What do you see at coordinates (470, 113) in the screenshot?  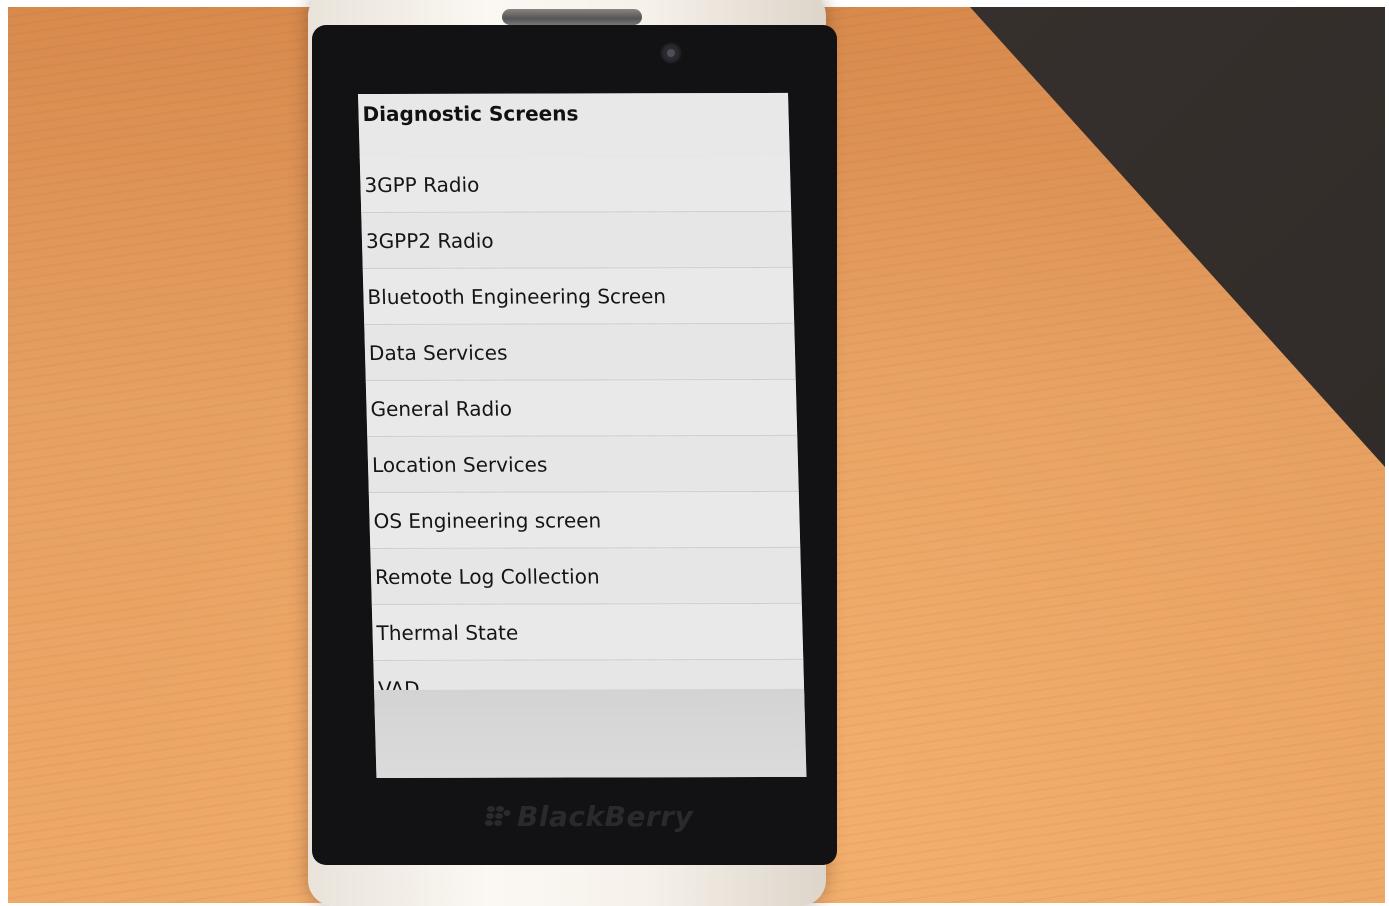 I see `page-title: Diagnostic Screens` at bounding box center [470, 113].